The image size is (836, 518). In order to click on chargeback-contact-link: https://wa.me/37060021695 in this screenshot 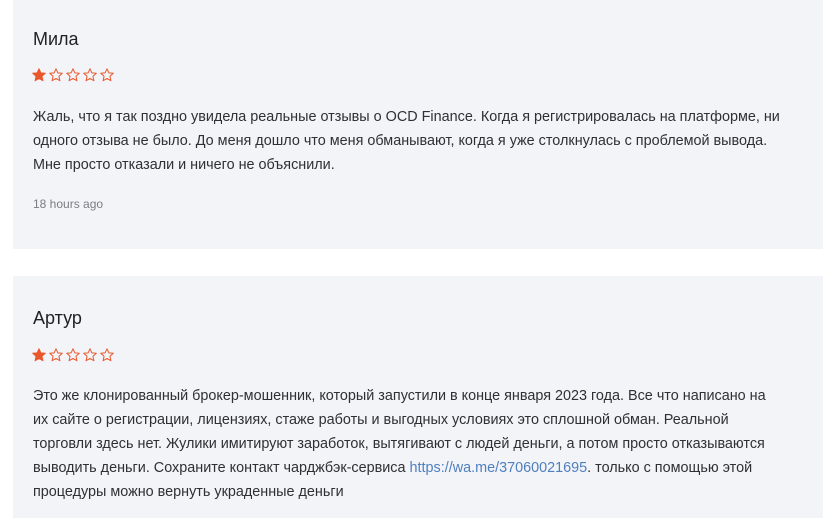, I will do `click(499, 468)`.